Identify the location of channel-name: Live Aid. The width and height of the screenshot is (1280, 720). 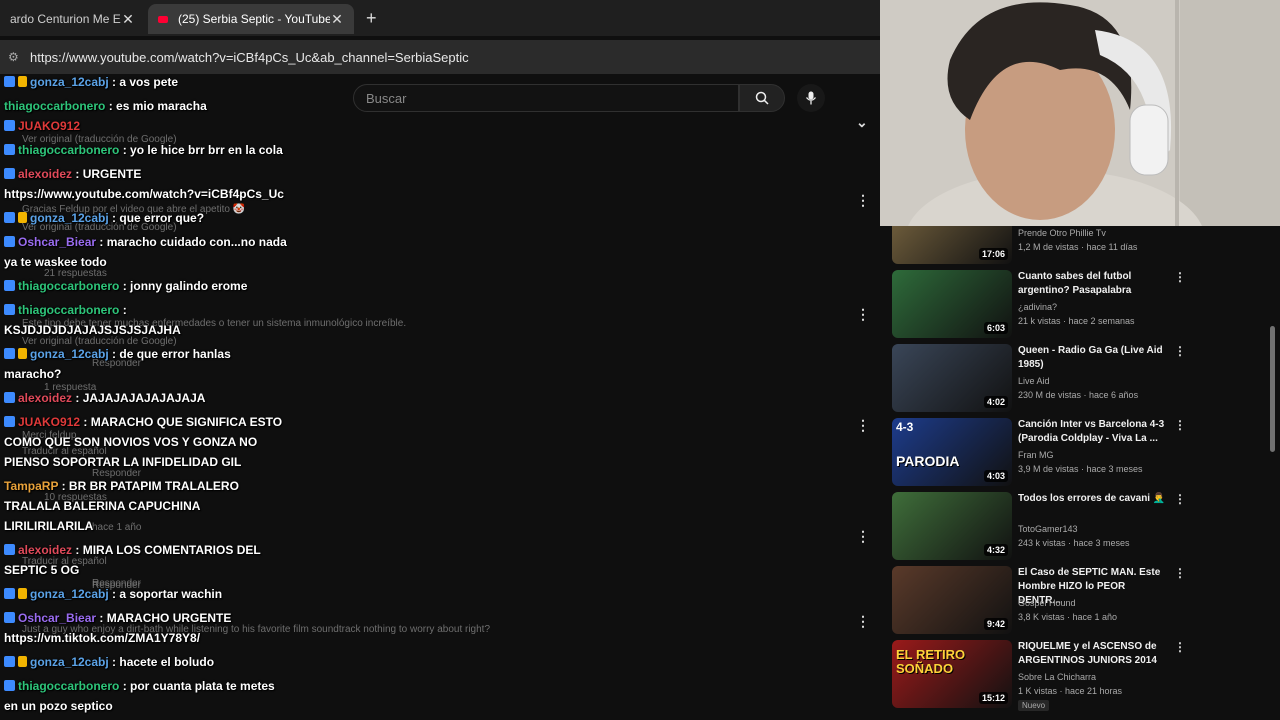
(1034, 381).